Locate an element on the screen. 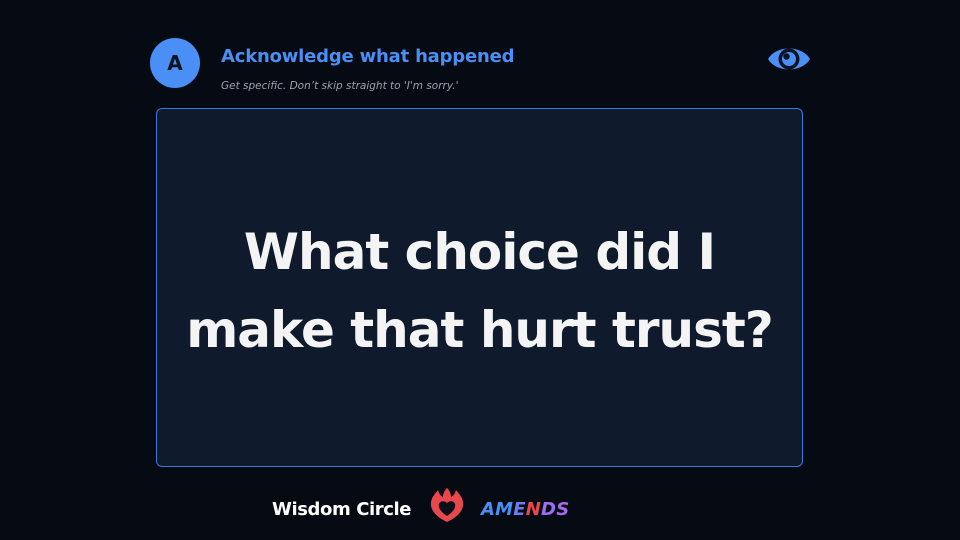  brand-logo is located at coordinates (447, 506).